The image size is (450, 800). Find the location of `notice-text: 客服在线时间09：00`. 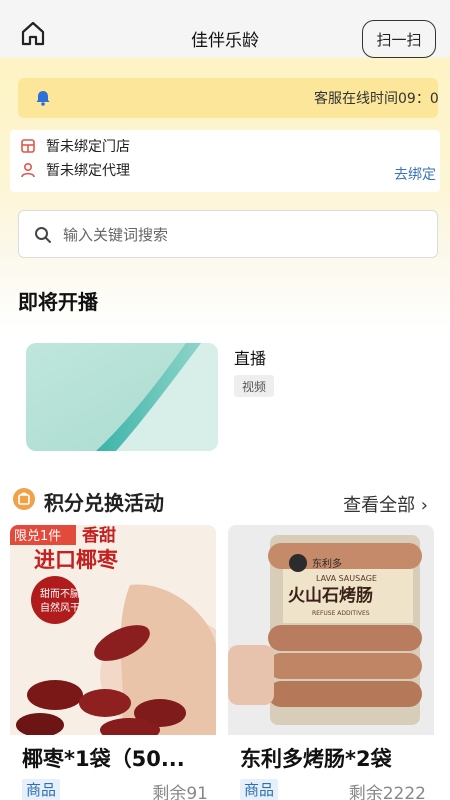

notice-text: 客服在线时间09：00 is located at coordinates (376, 99).